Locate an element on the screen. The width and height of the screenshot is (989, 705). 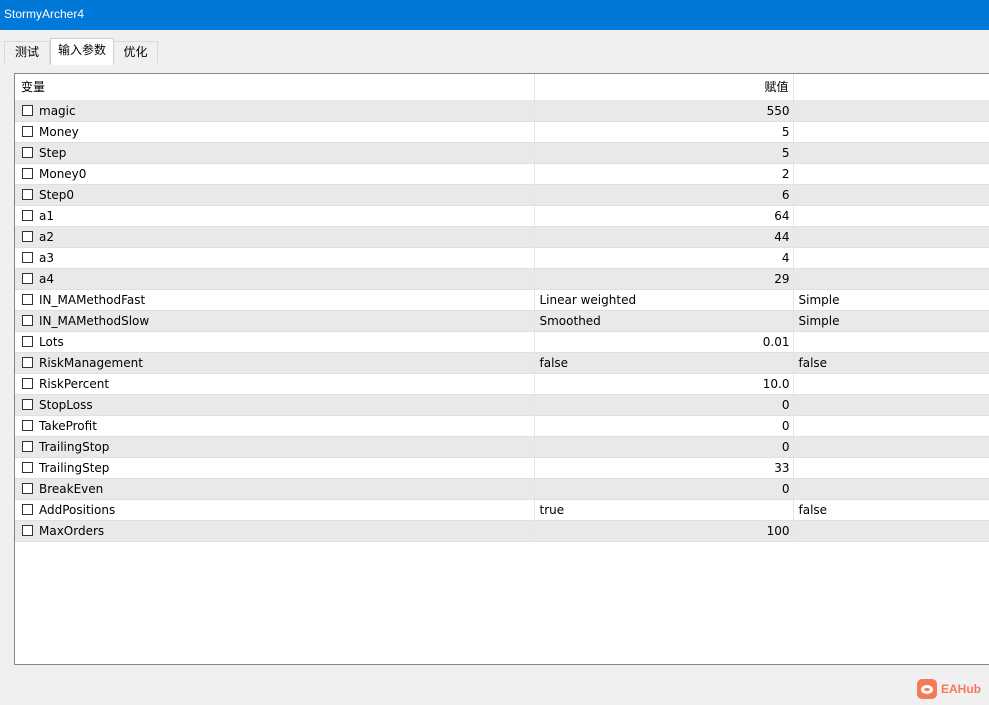
table-row: a3 4 is located at coordinates (502, 258).